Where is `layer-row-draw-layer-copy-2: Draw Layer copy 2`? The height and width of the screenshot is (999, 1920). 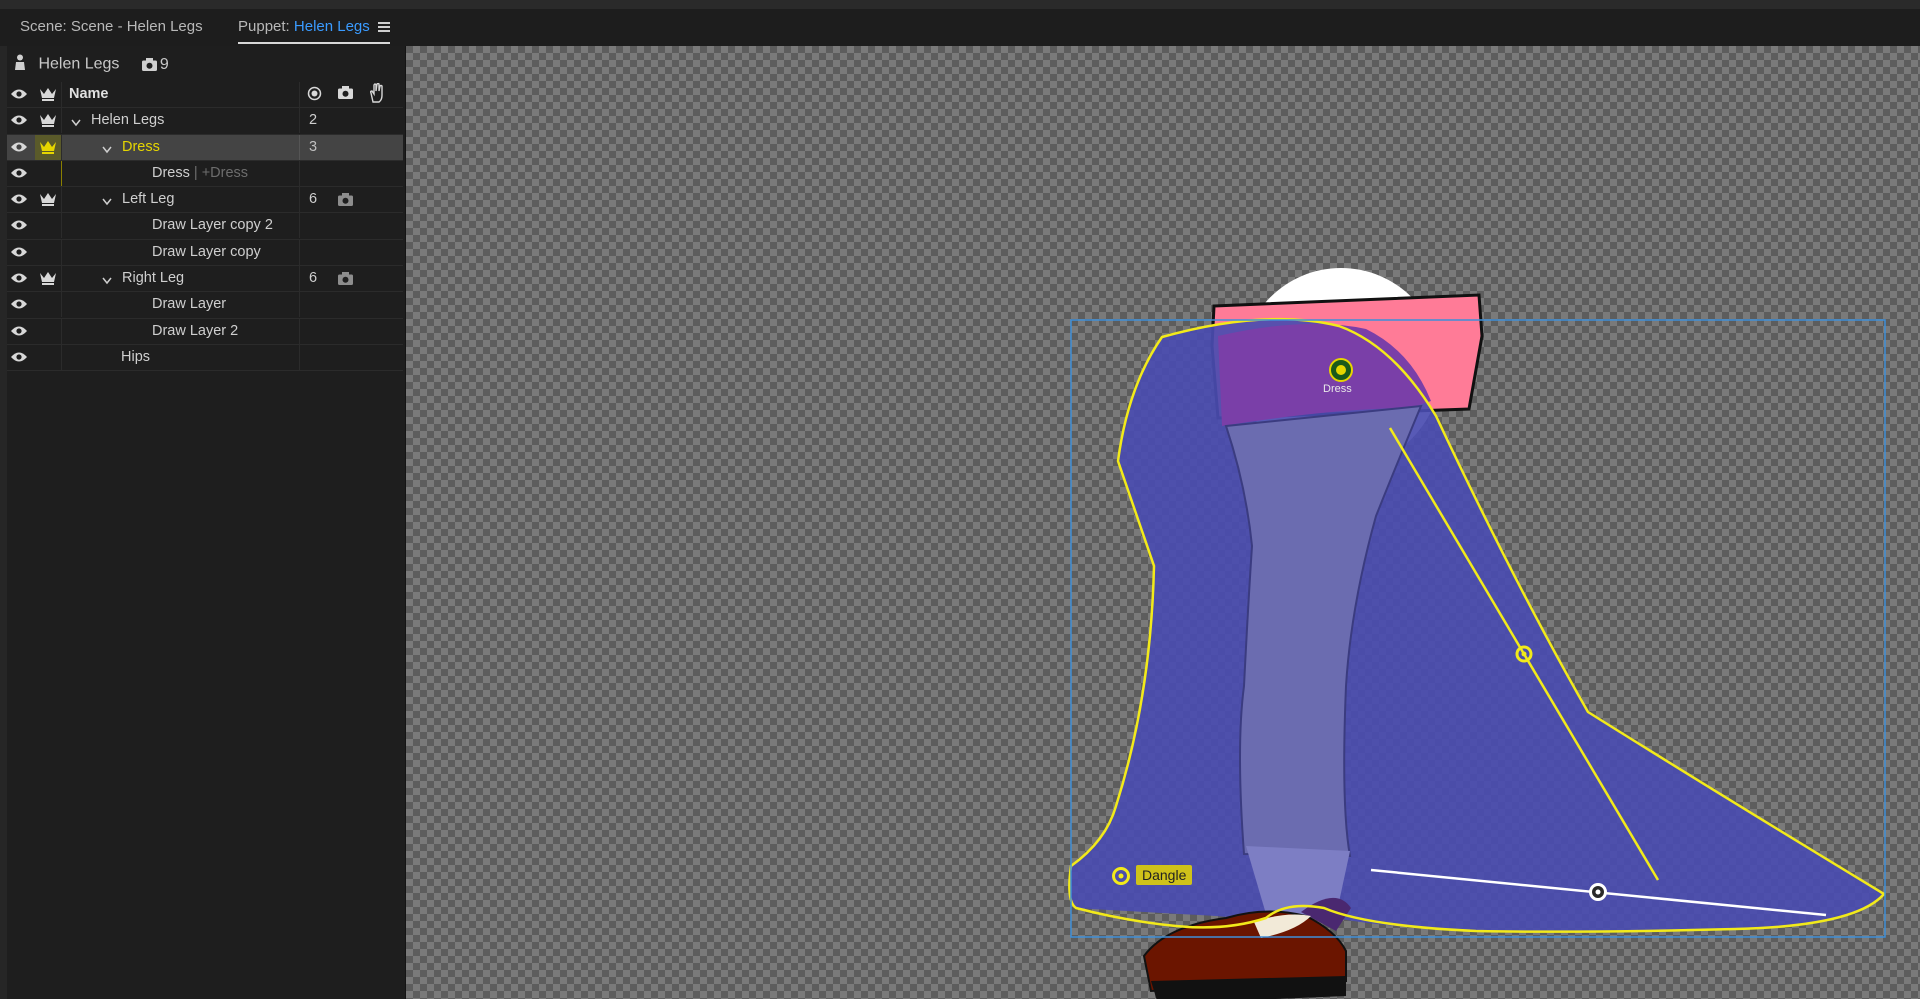
layer-row-draw-layer-copy-2: Draw Layer copy 2 is located at coordinates (205, 226).